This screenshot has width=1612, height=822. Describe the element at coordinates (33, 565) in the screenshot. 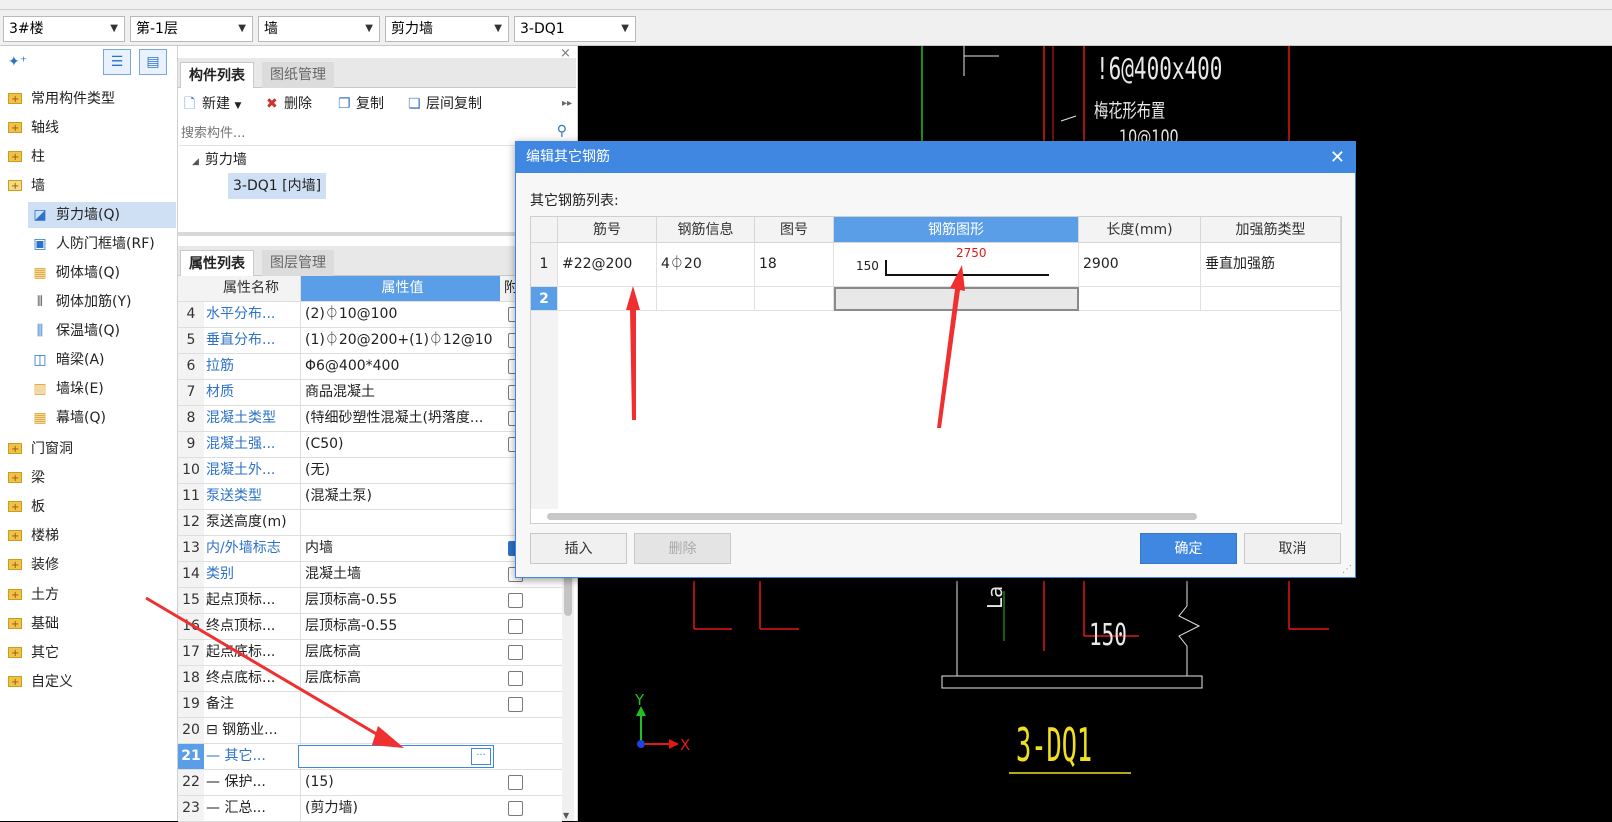

I see `tree-item-decoration: 装修` at that location.